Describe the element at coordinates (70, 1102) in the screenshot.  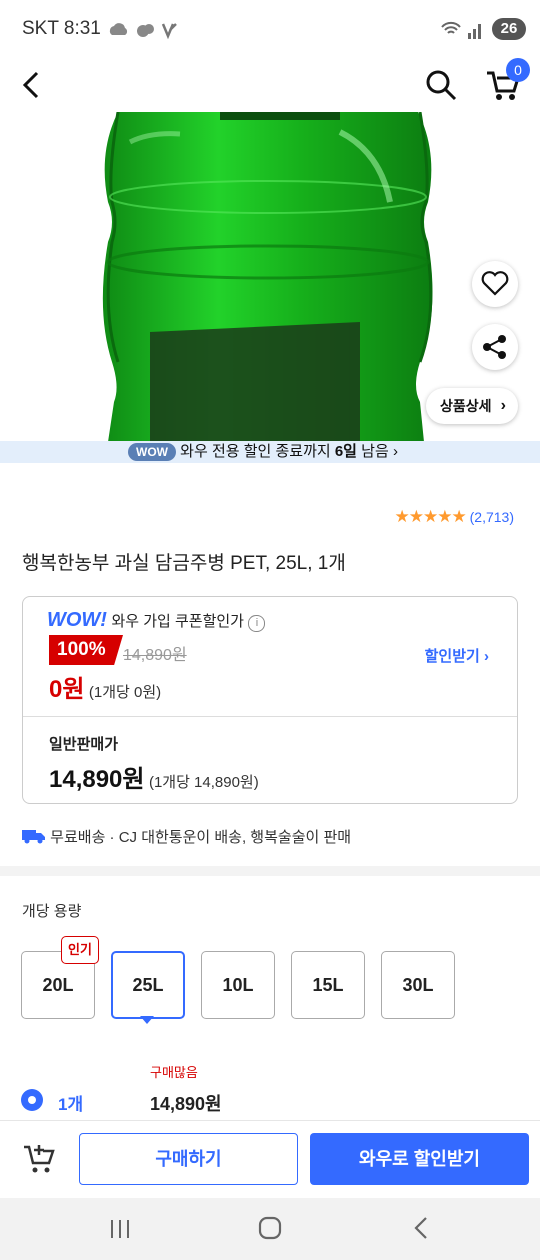
I see `quantity-label: 1개` at that location.